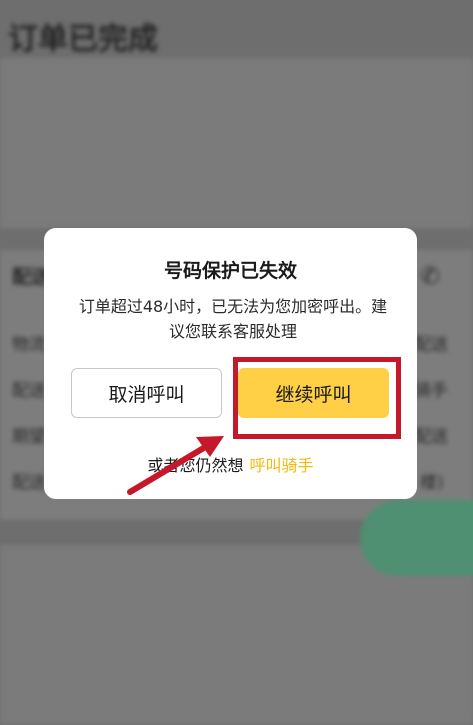 The image size is (473, 725). What do you see at coordinates (313, 393) in the screenshot?
I see `continue-call-button: 继续呼叫` at bounding box center [313, 393].